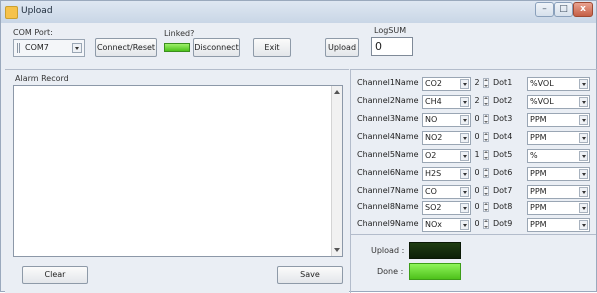  I want to click on channel-name-select: NO2, so click(446, 138).